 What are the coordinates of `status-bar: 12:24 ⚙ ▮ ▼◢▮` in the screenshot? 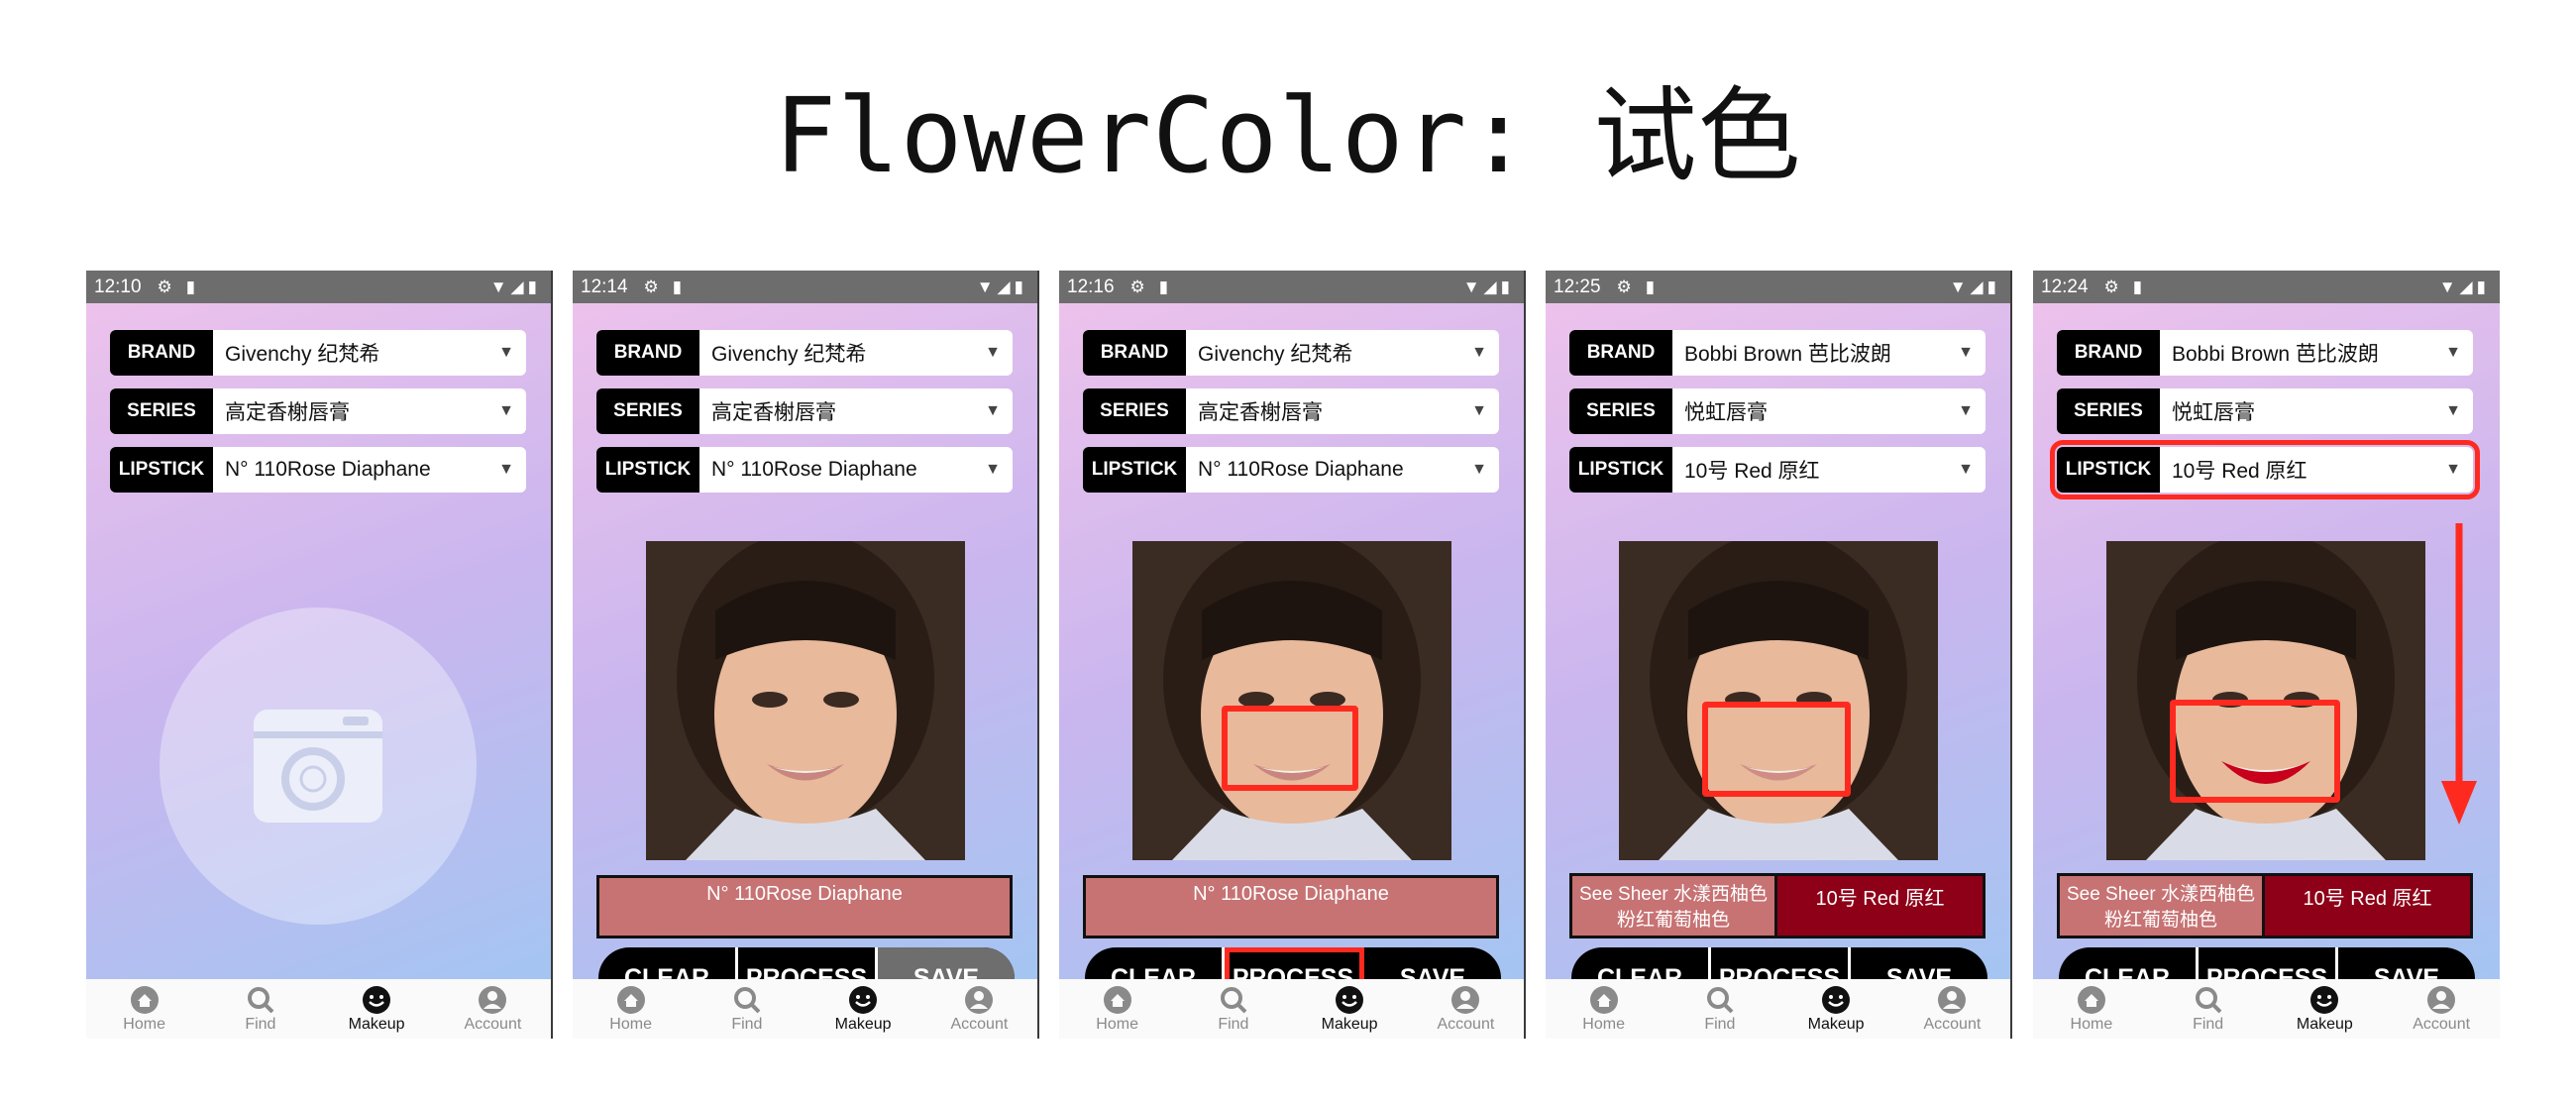 It's located at (2266, 287).